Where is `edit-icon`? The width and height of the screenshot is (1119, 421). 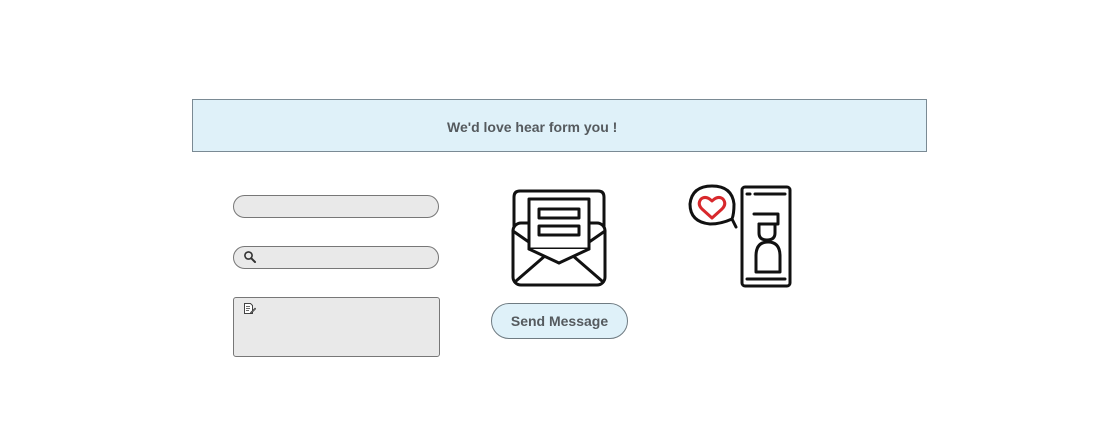
edit-icon is located at coordinates (250, 308).